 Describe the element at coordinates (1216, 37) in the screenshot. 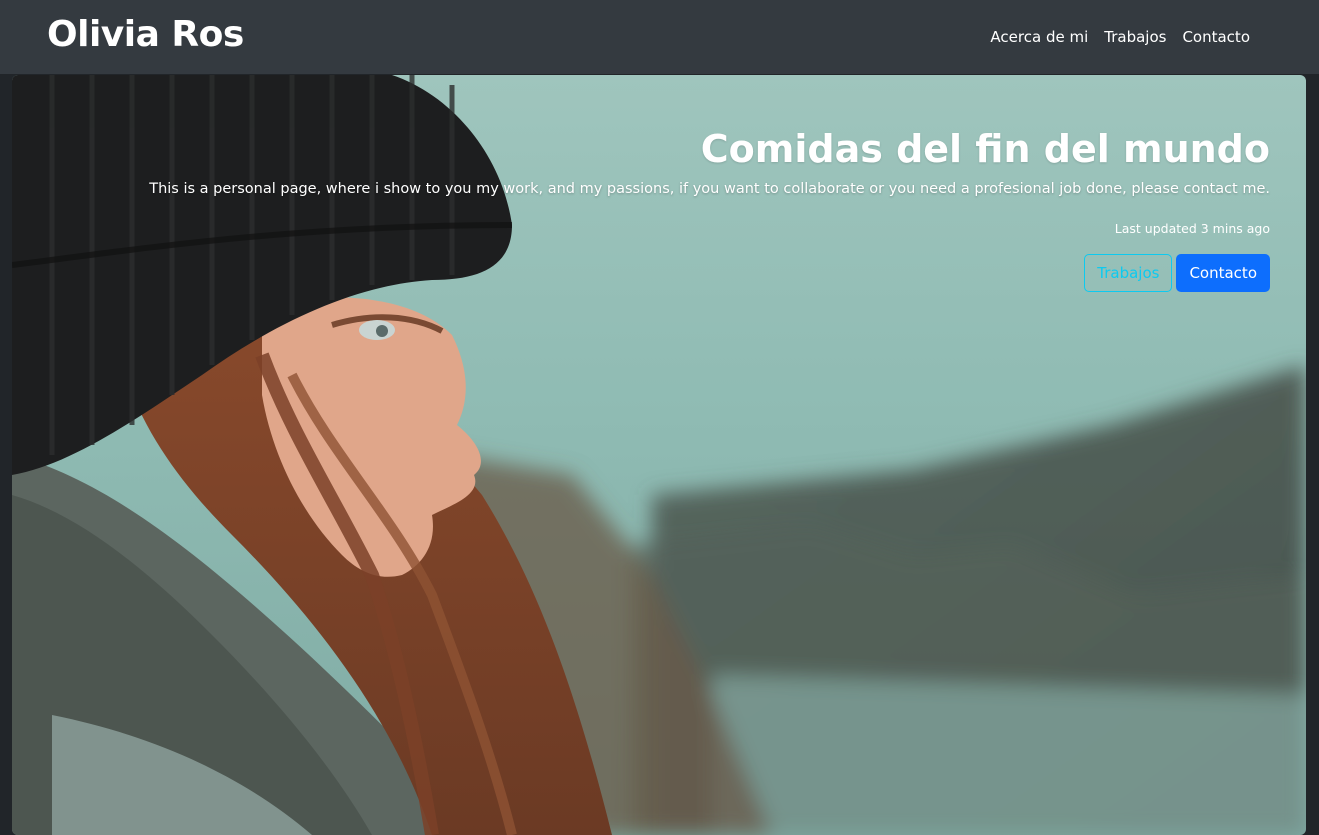

I see `nav-link-contacto: Contacto` at that location.